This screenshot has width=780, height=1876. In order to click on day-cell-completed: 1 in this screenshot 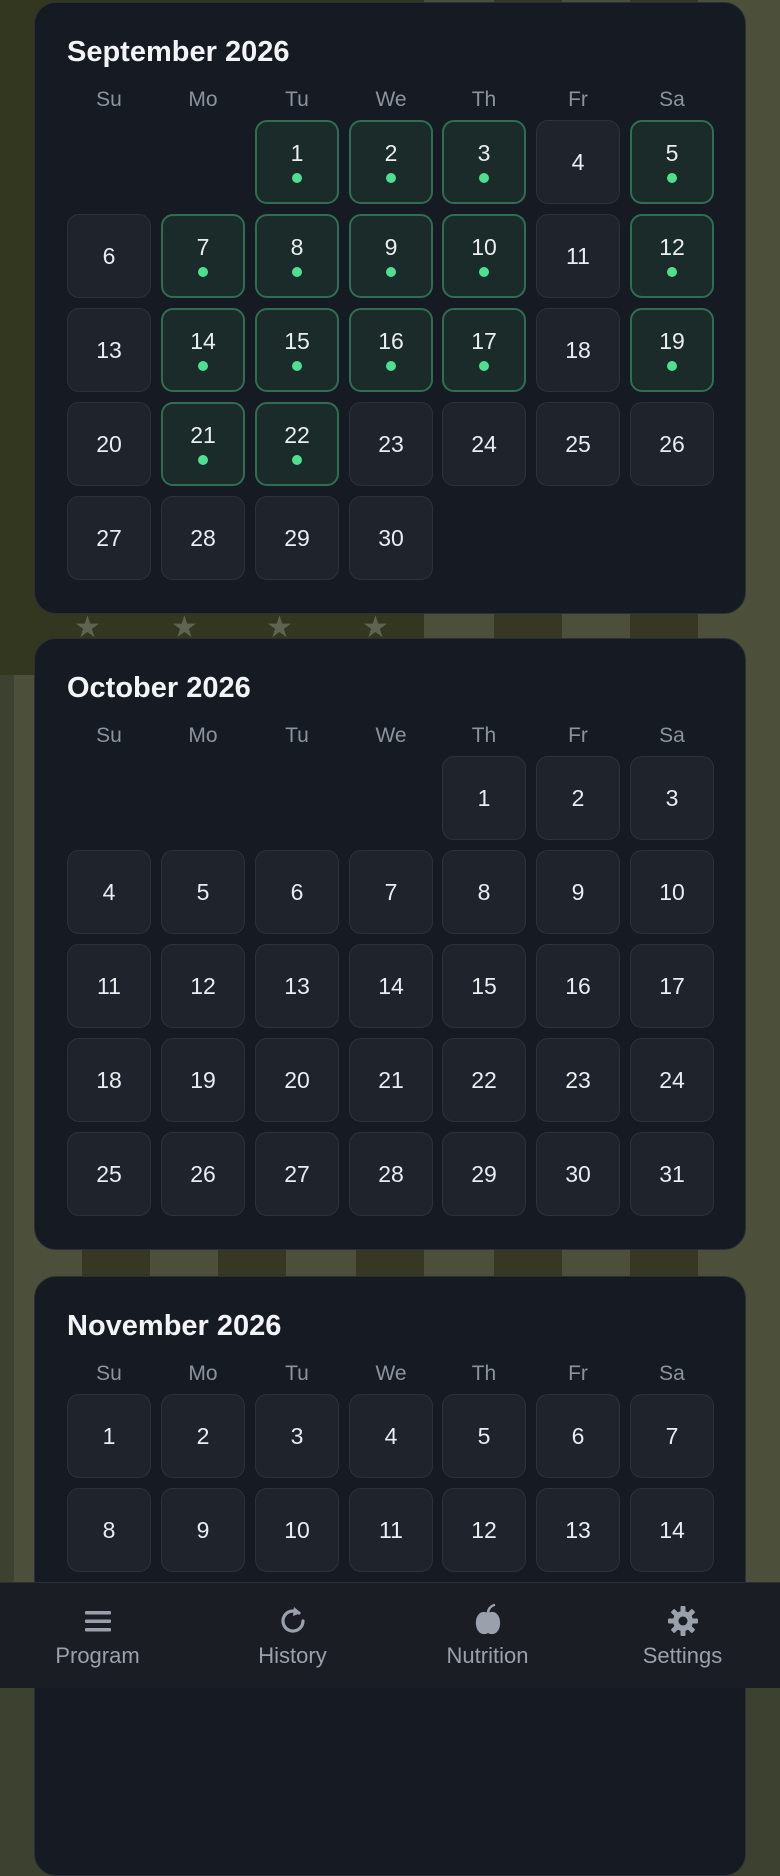, I will do `click(297, 162)`.